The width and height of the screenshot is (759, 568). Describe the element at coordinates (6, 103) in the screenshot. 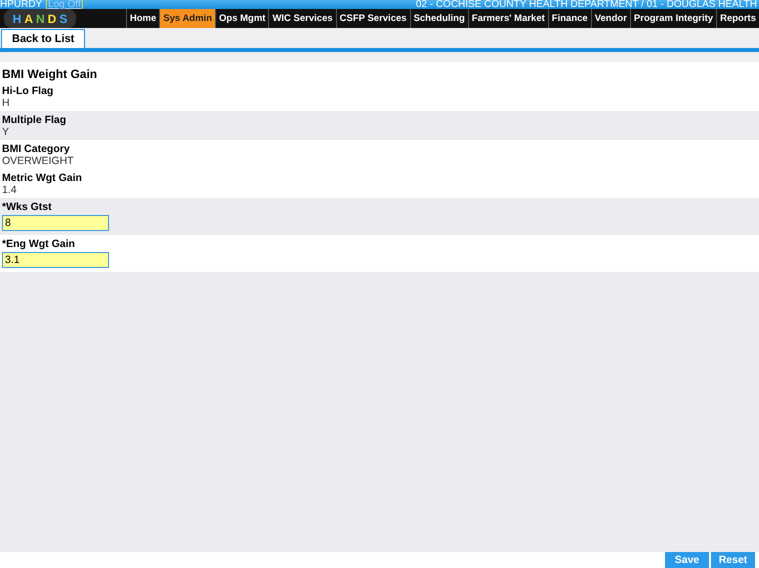

I see `field-value: H` at that location.